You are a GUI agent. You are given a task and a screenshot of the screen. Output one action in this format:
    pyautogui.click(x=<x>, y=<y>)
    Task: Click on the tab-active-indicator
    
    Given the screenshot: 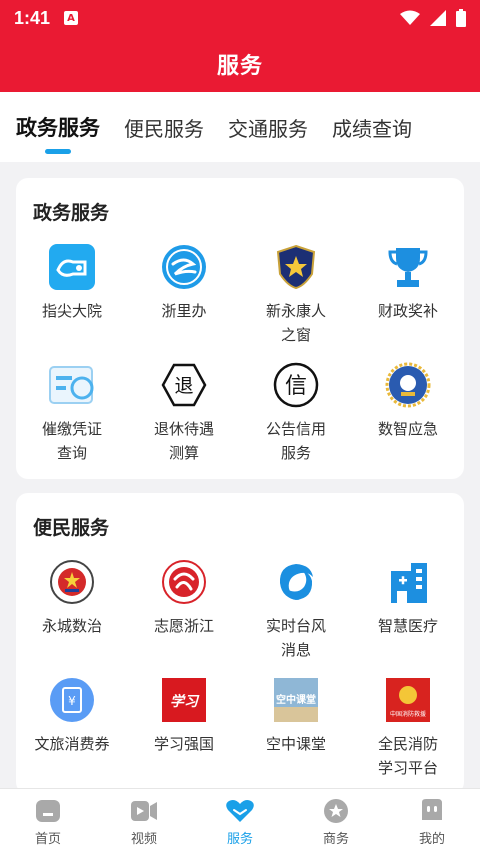 What is the action you would take?
    pyautogui.click(x=58, y=151)
    